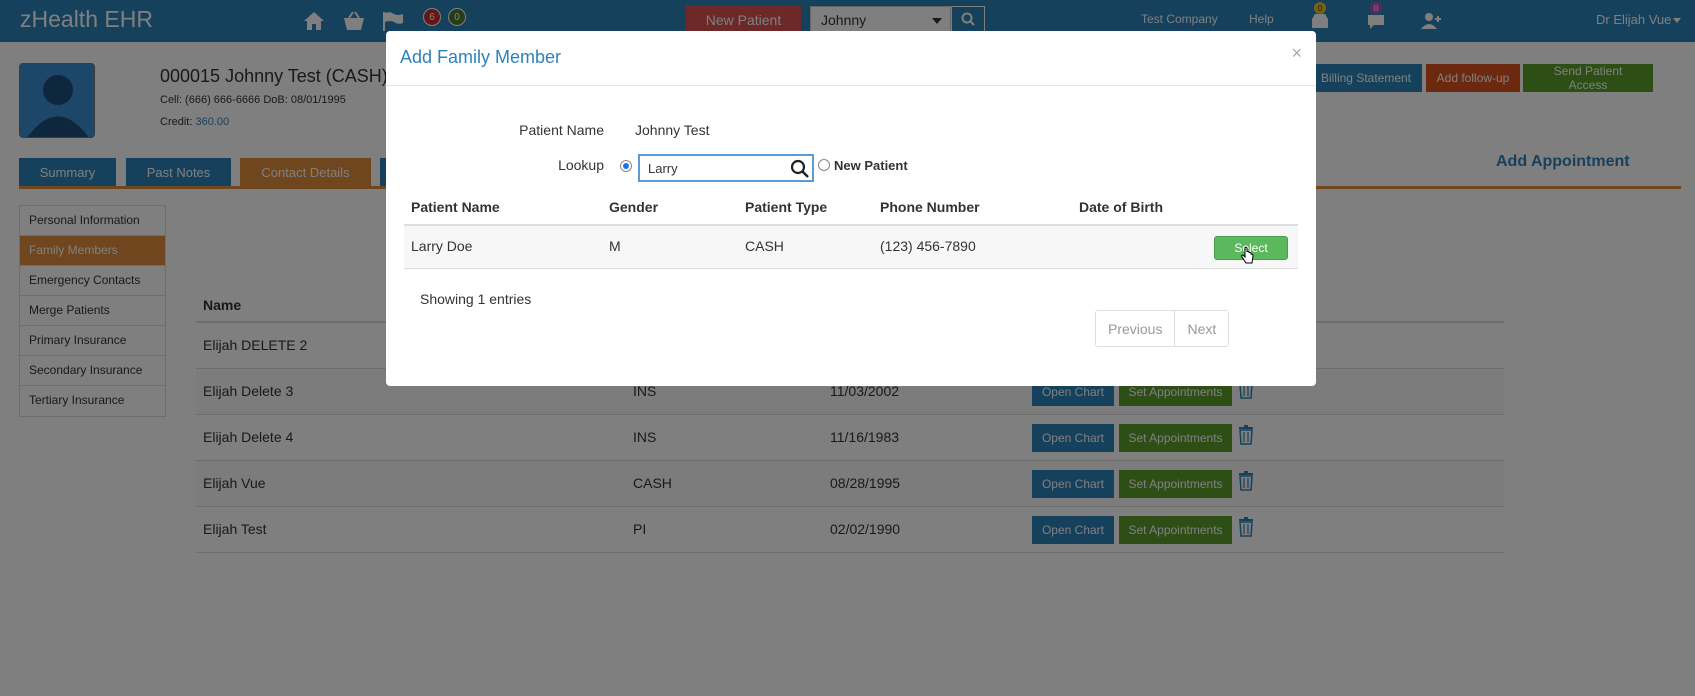 The height and width of the screenshot is (696, 1695). I want to click on showing-entries: Showing 1 entries, so click(476, 299).